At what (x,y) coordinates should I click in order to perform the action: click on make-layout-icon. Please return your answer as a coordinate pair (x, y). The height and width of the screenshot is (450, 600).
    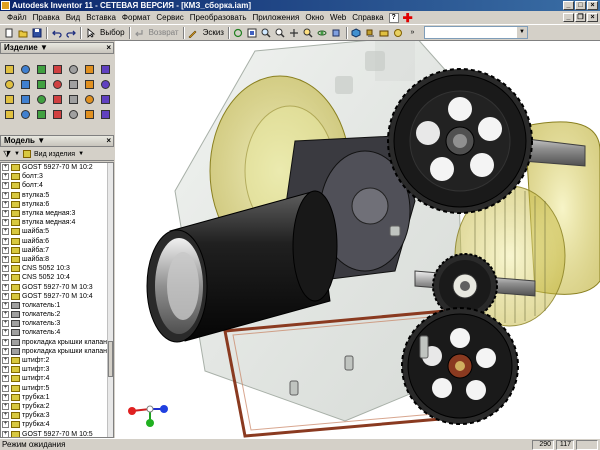
    Looking at the image, I should click on (41, 99).